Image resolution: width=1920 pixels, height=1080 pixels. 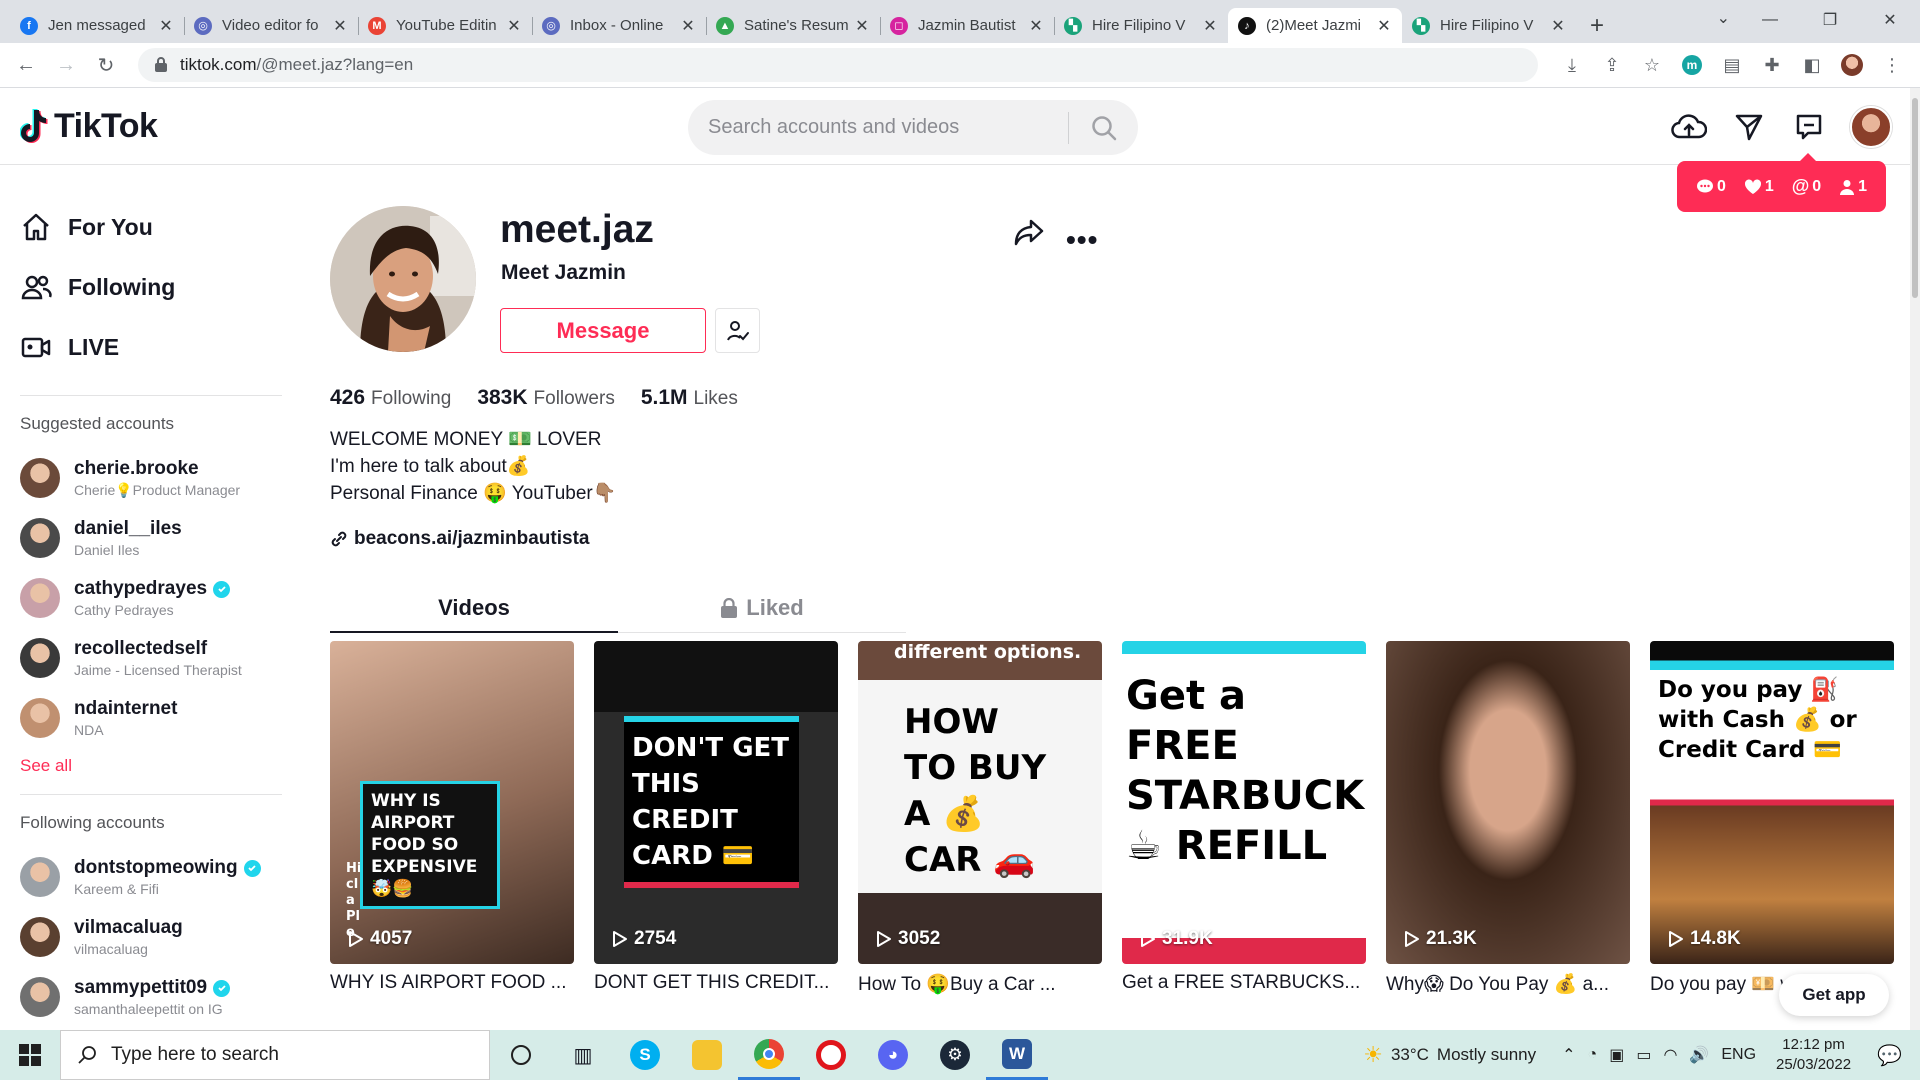 I want to click on close-window-icon: ✕, so click(x=1890, y=20).